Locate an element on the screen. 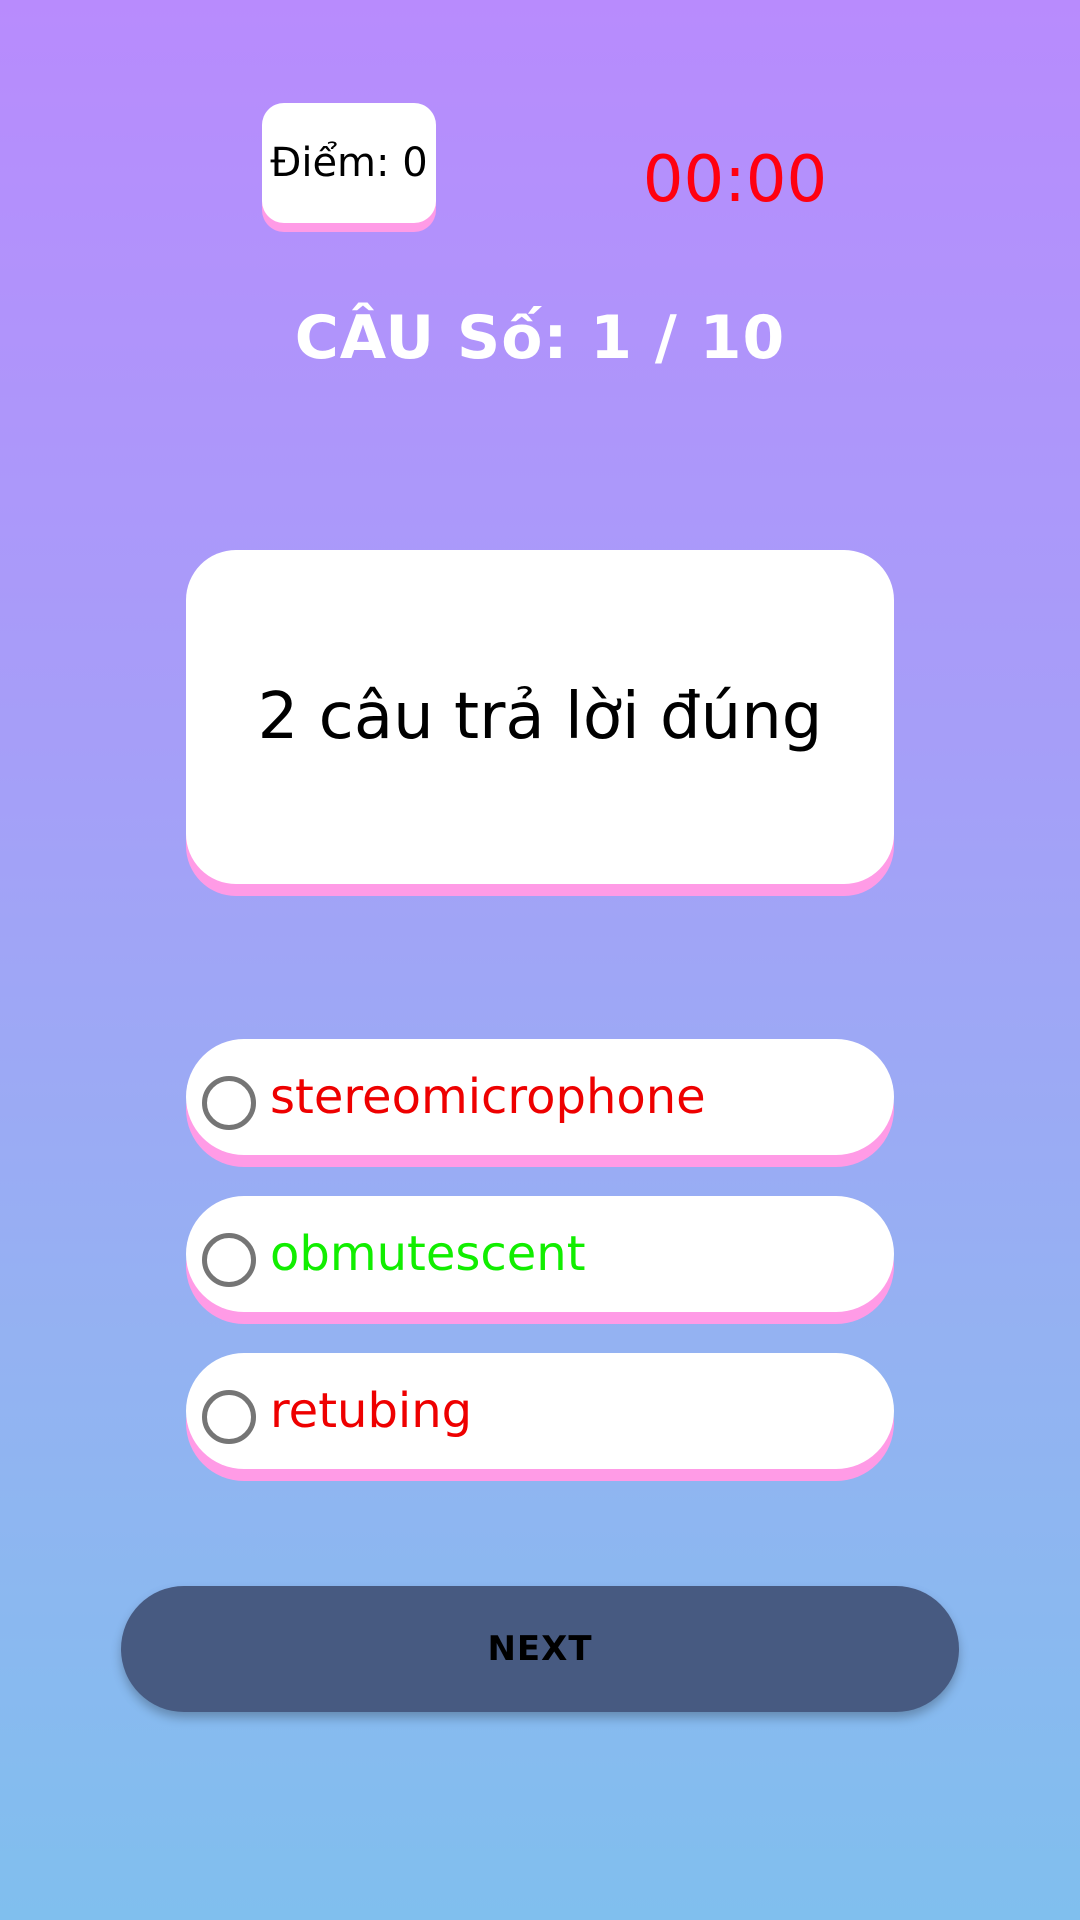 Image resolution: width=1080 pixels, height=1920 pixels. timer: 00:00 is located at coordinates (735, 180).